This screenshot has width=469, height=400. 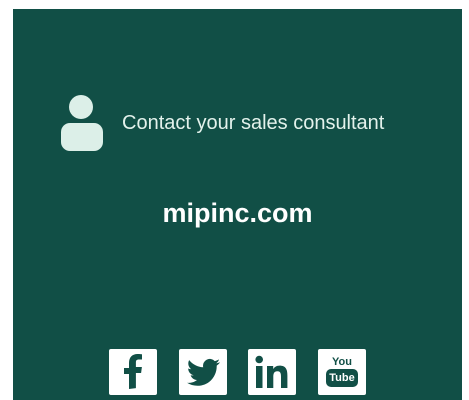 I want to click on youtube-you-text: You, so click(x=342, y=362).